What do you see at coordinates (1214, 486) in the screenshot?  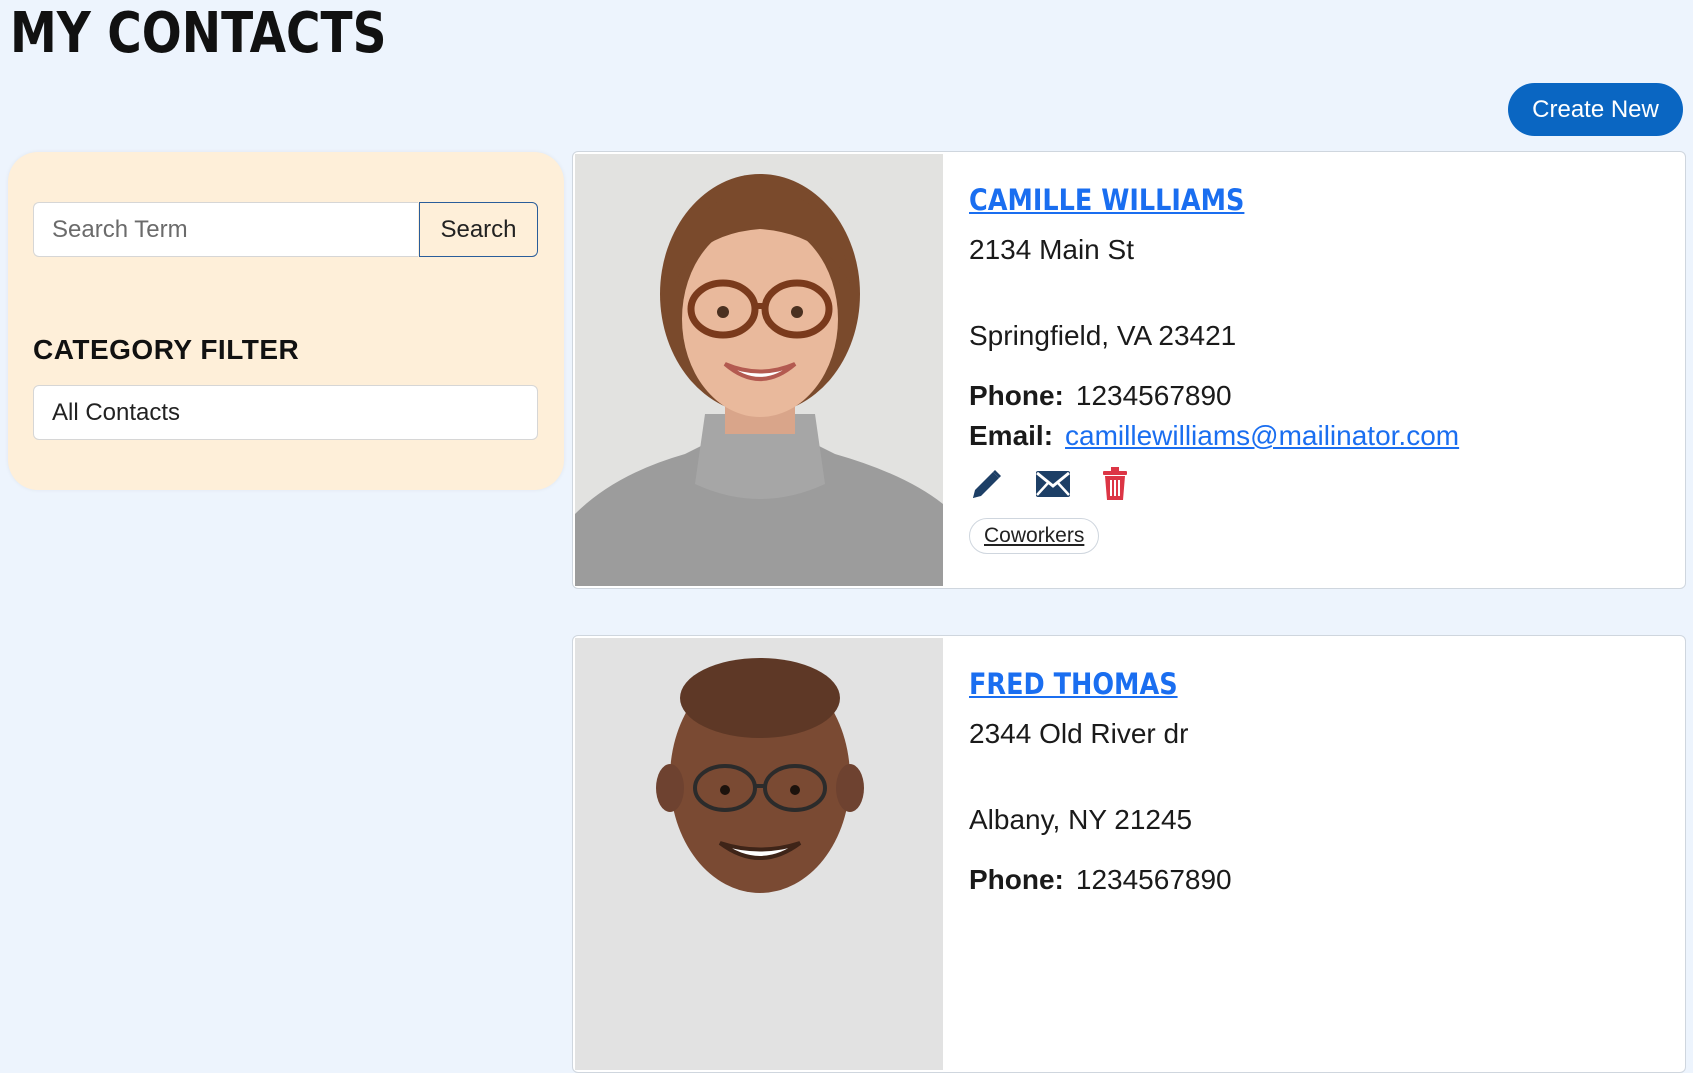 I see `contact-actions` at bounding box center [1214, 486].